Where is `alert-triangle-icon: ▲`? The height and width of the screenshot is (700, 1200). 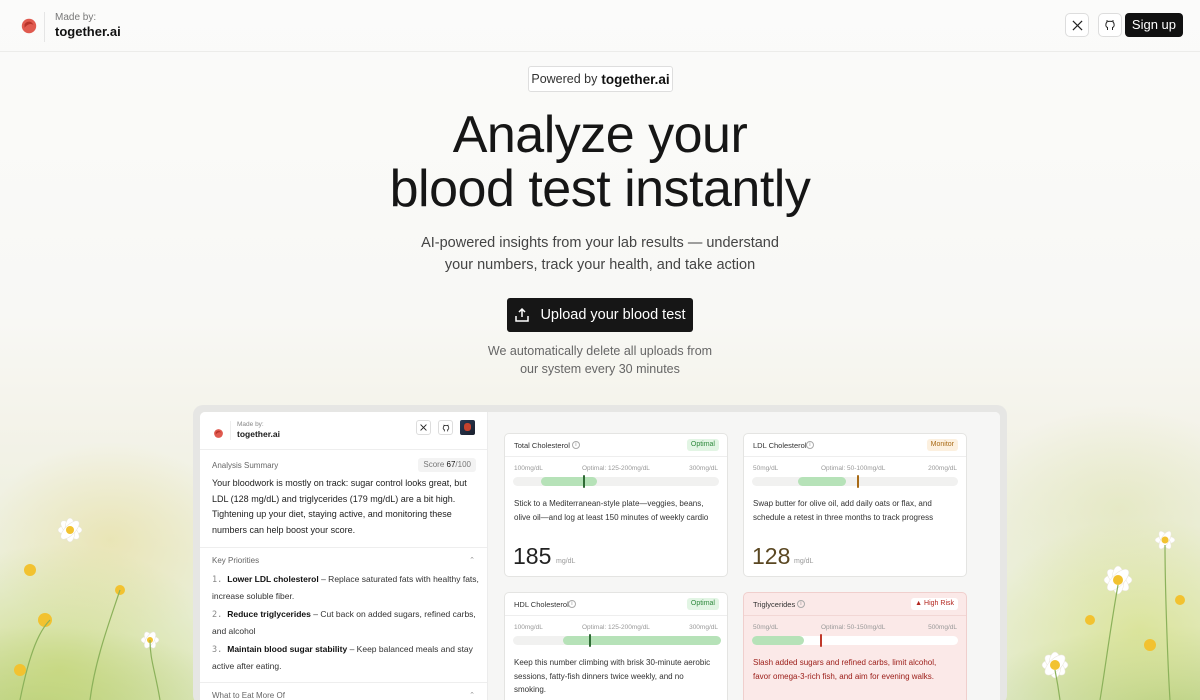 alert-triangle-icon: ▲ is located at coordinates (919, 603).